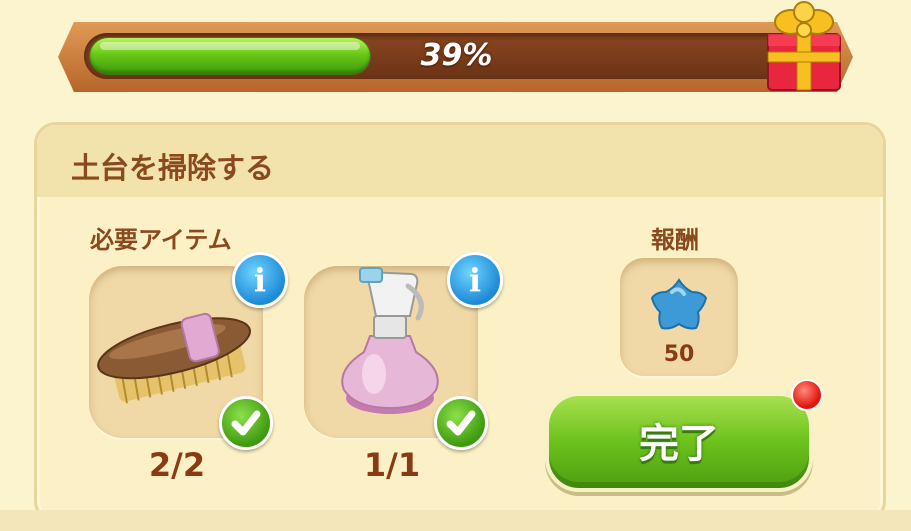 This screenshot has height=531, width=911. What do you see at coordinates (177, 465) in the screenshot?
I see `item-count-brush: 2/2` at bounding box center [177, 465].